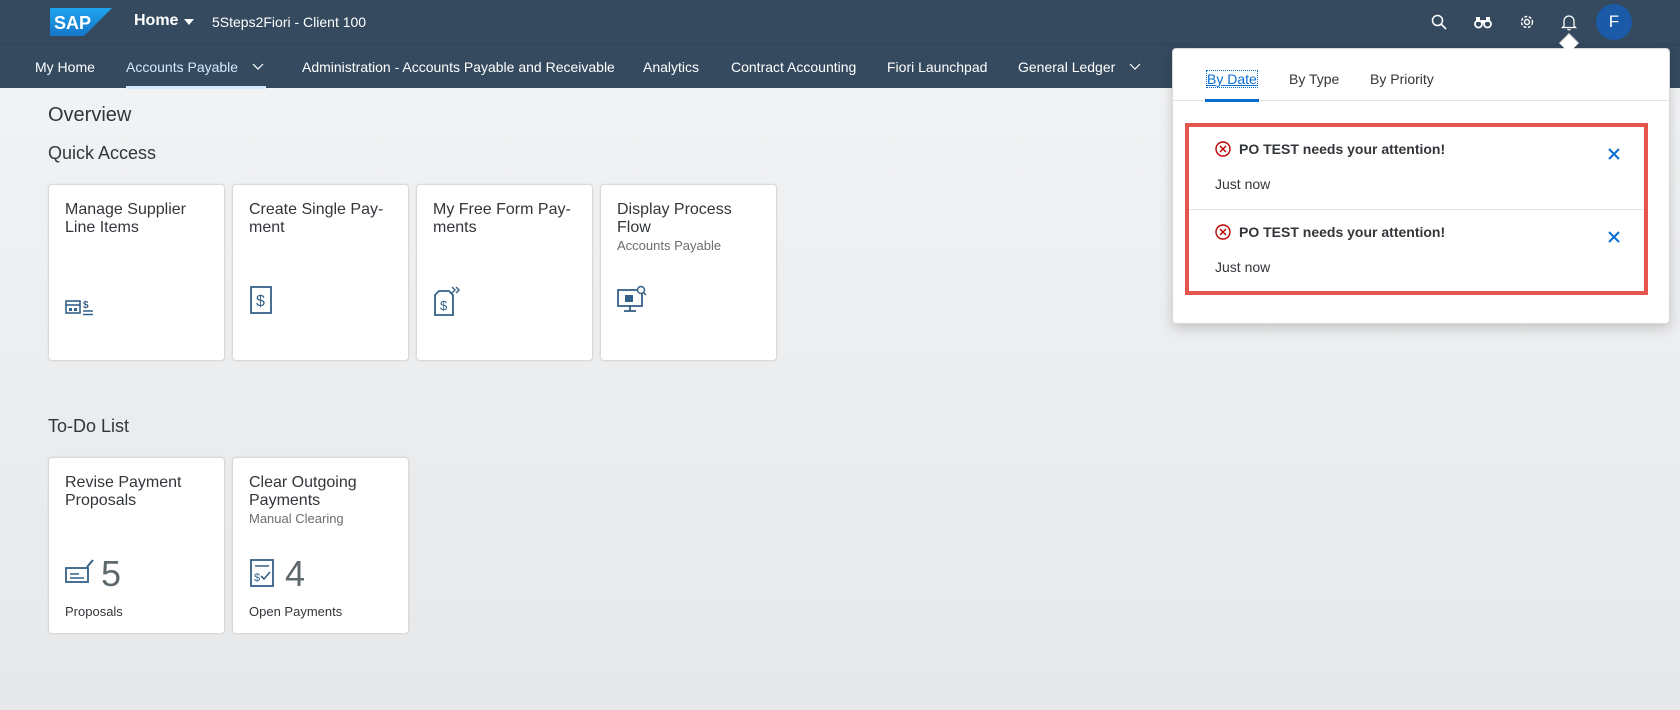  What do you see at coordinates (289, 22) in the screenshot?
I see `client-label: 5Steps2Fiori - Client 100` at bounding box center [289, 22].